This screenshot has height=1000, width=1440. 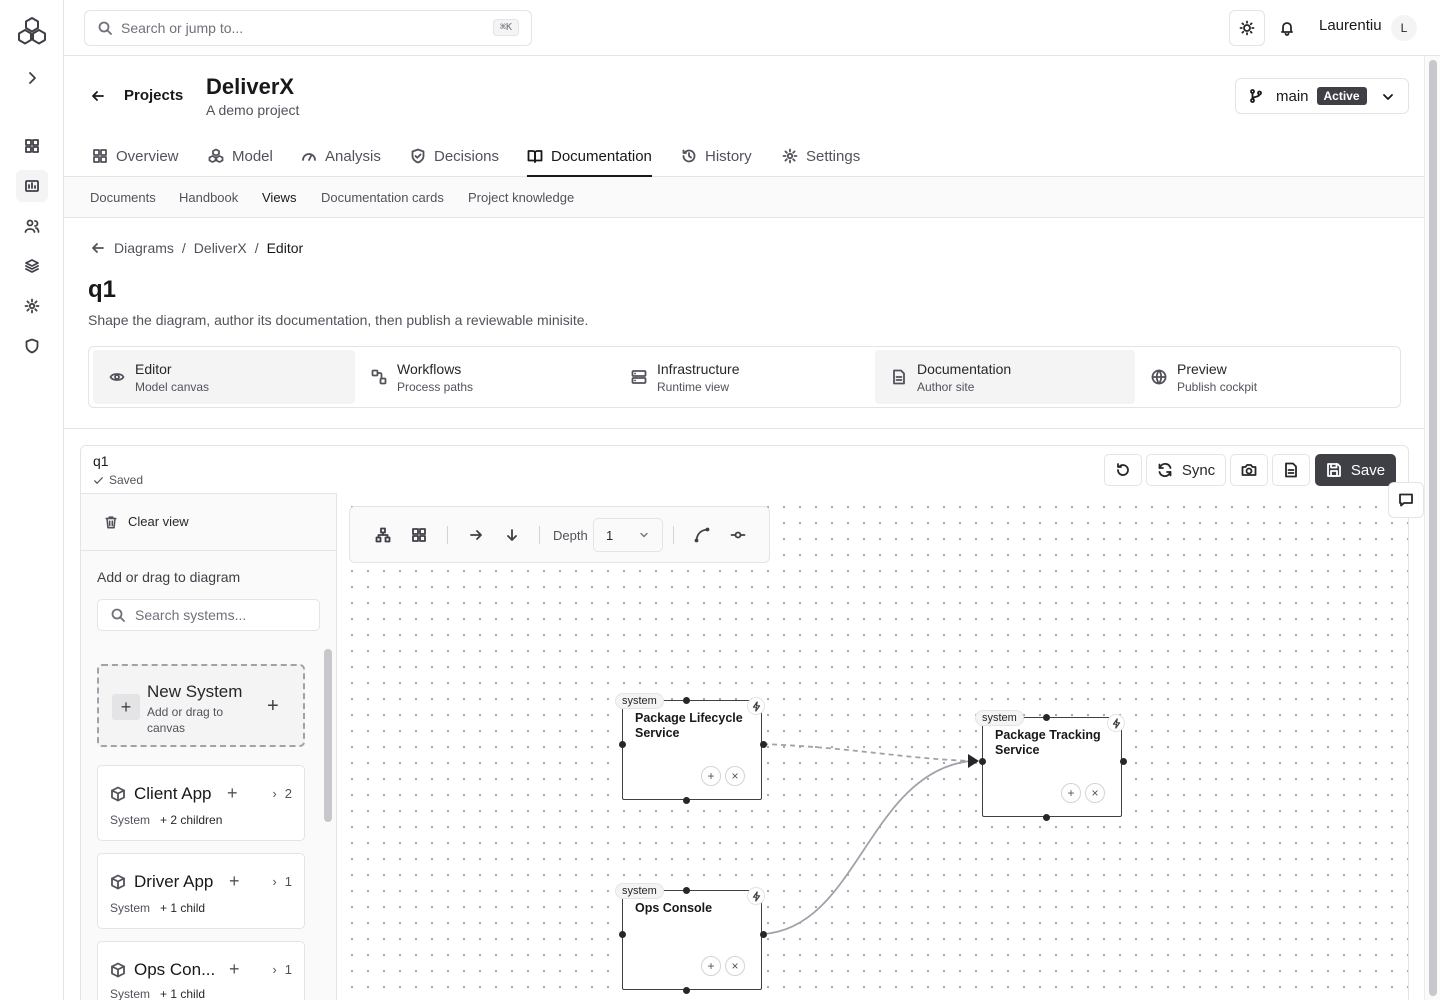 What do you see at coordinates (136, 95) in the screenshot?
I see `back-to-projects-link: Projects` at bounding box center [136, 95].